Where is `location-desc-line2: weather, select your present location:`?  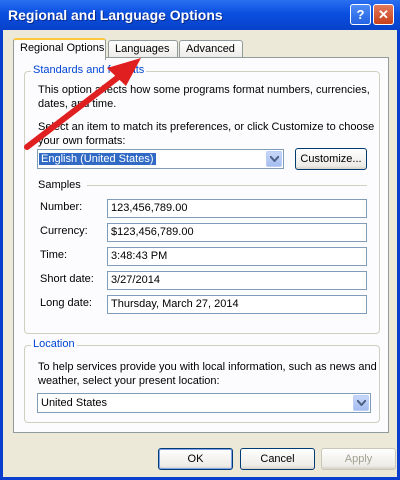 location-desc-line2: weather, select your present location: is located at coordinates (129, 381).